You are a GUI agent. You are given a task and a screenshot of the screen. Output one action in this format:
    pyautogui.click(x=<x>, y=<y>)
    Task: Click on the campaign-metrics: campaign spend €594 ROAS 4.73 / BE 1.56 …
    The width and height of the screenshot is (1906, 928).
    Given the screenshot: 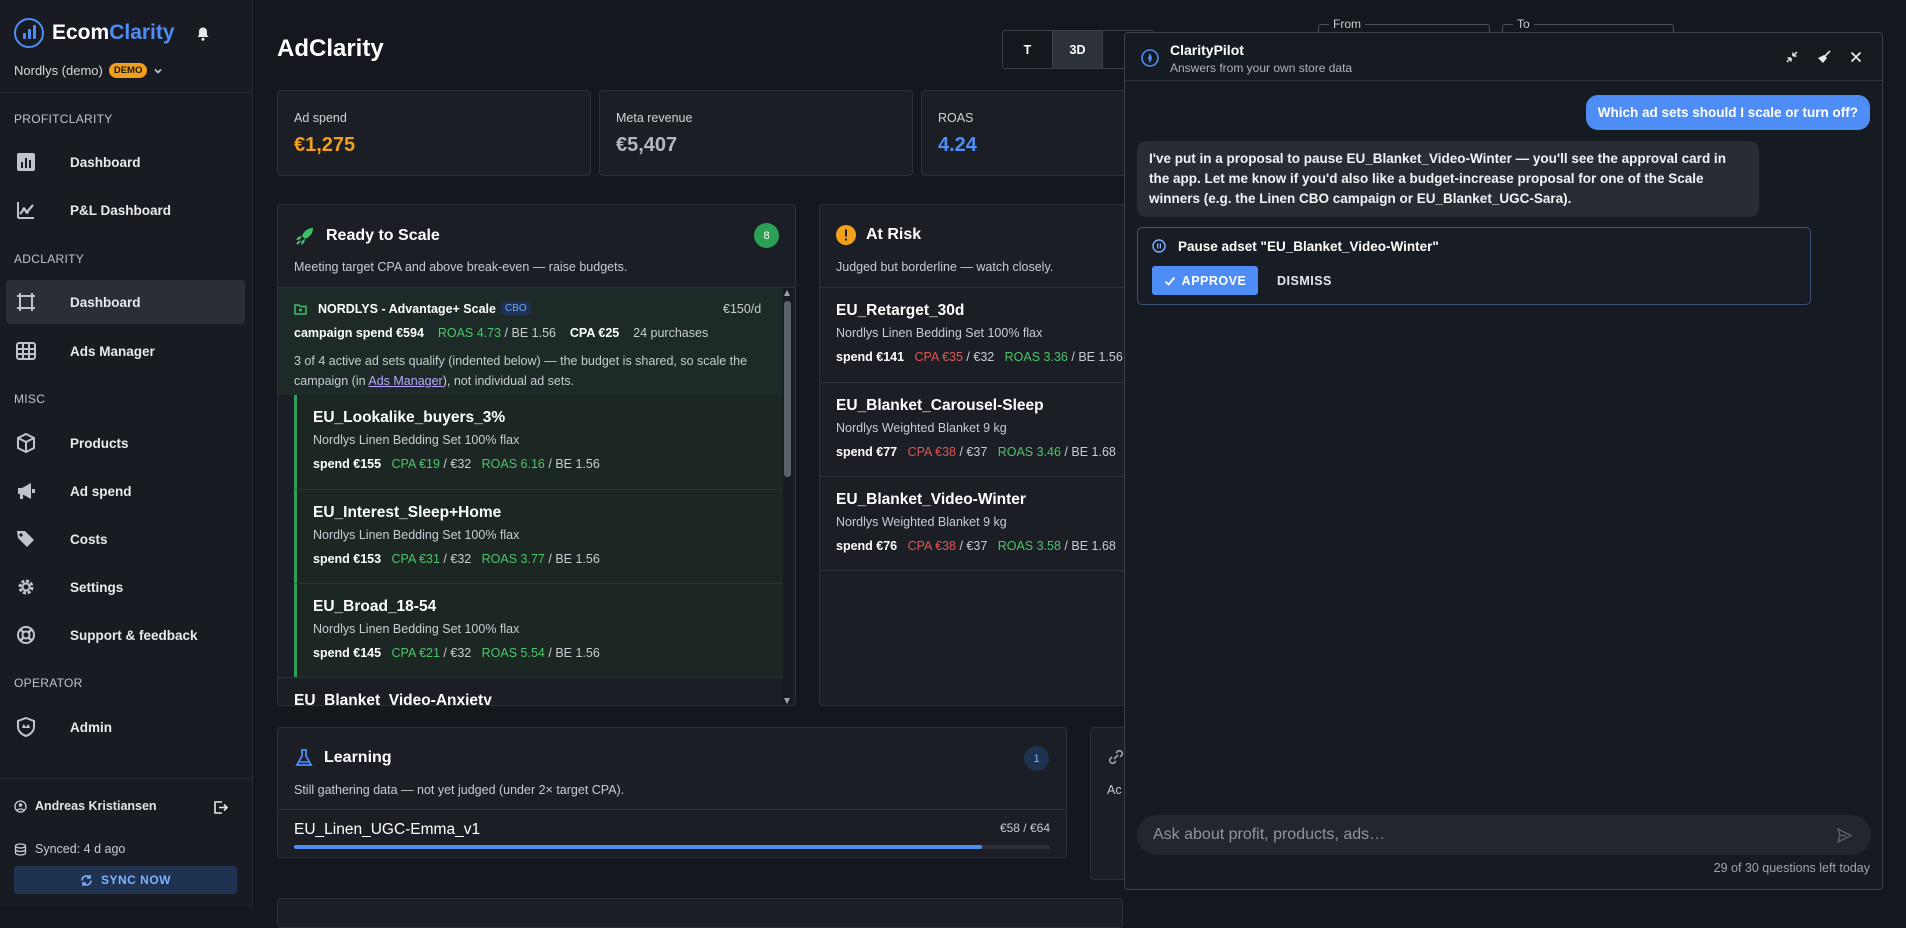 What is the action you would take?
    pyautogui.click(x=501, y=333)
    